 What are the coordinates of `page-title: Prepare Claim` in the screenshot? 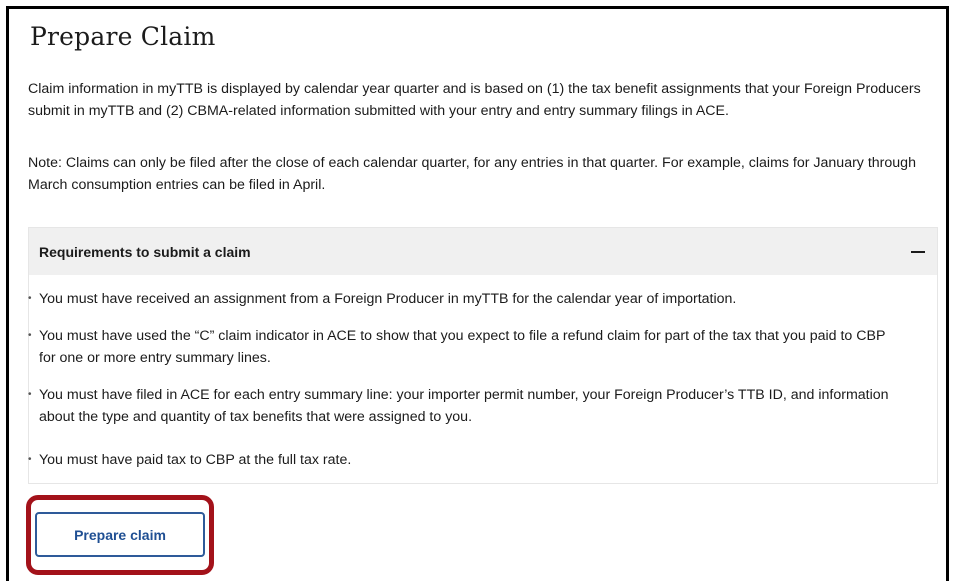 It's located at (123, 36).